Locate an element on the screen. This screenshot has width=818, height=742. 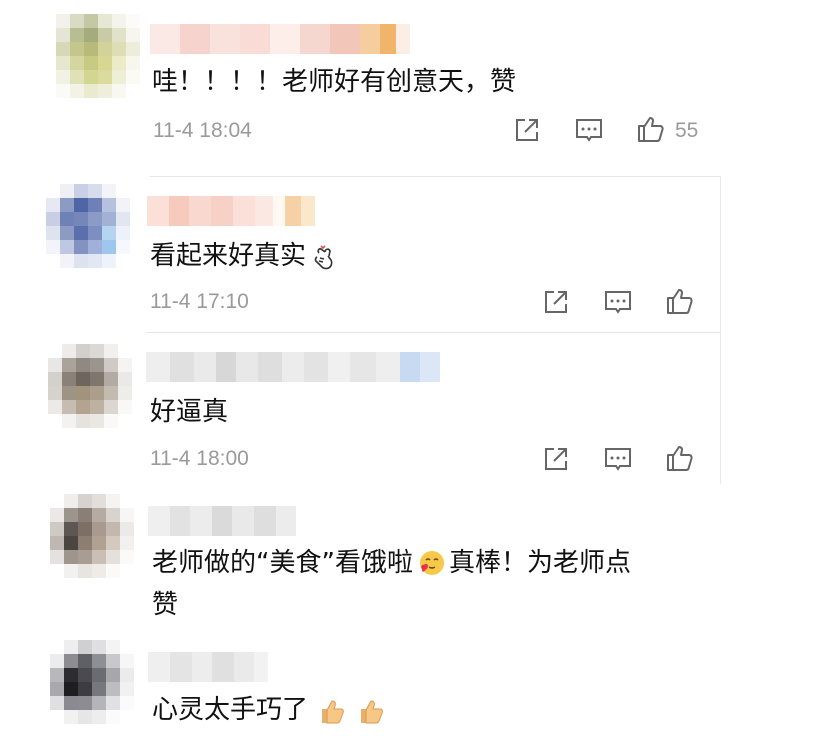
comment-text: 好逼真 is located at coordinates (189, 412).